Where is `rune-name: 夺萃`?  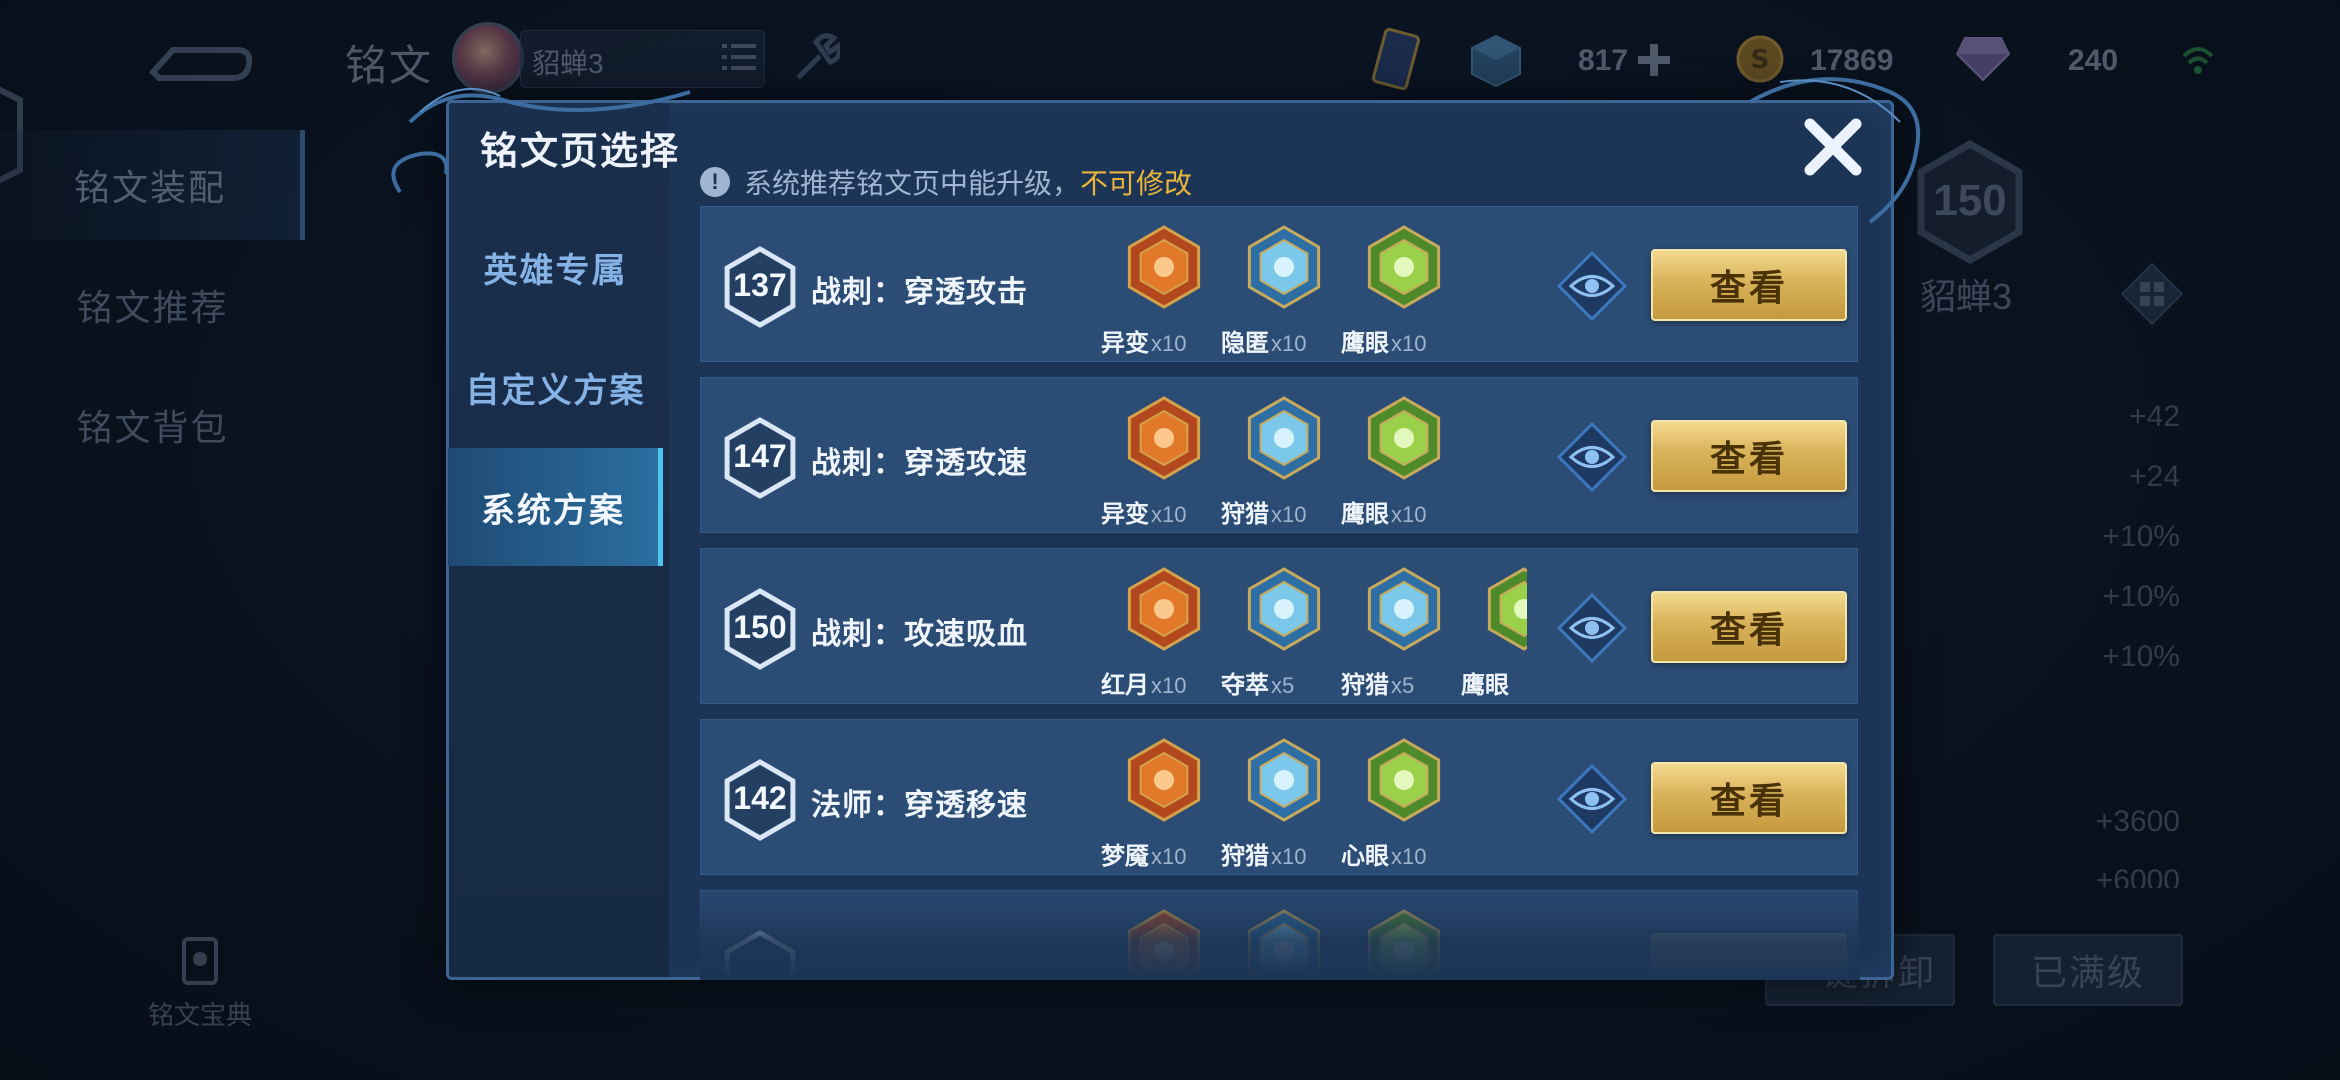
rune-name: 夺萃 is located at coordinates (1245, 685).